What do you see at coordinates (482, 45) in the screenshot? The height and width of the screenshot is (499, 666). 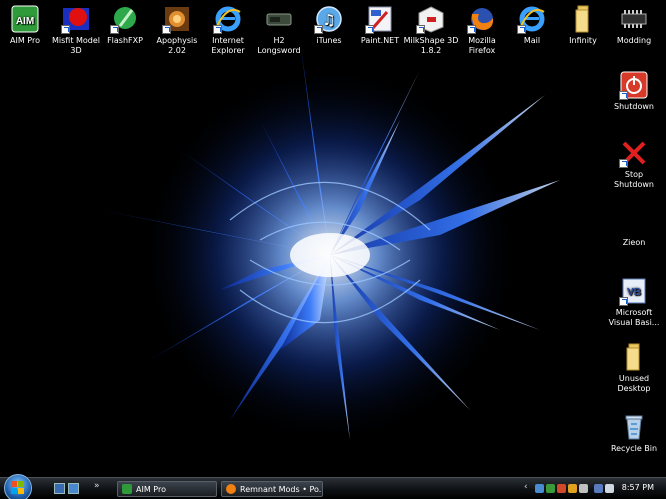 I see `desktop-icon-label: Mozilla Firefox` at bounding box center [482, 45].